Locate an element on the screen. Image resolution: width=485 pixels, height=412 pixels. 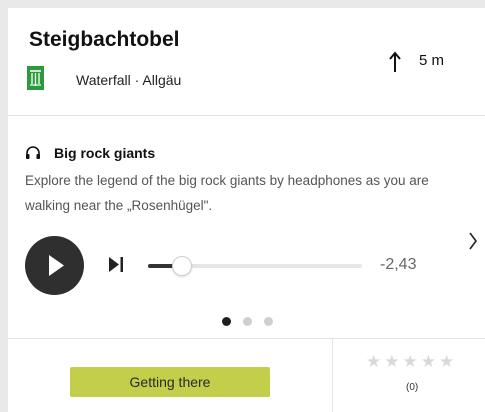
skip-forward-icon is located at coordinates (116, 264).